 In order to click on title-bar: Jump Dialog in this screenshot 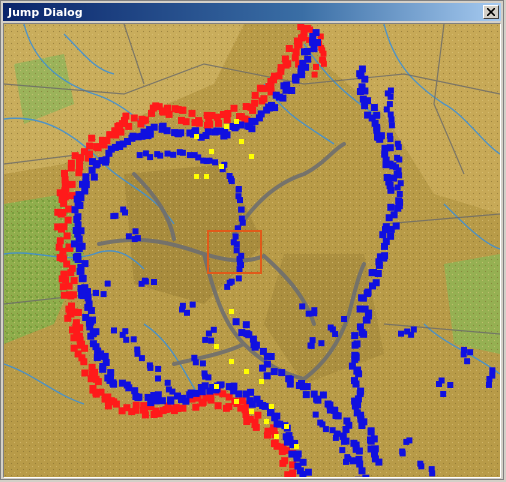, I will do `click(252, 12)`.